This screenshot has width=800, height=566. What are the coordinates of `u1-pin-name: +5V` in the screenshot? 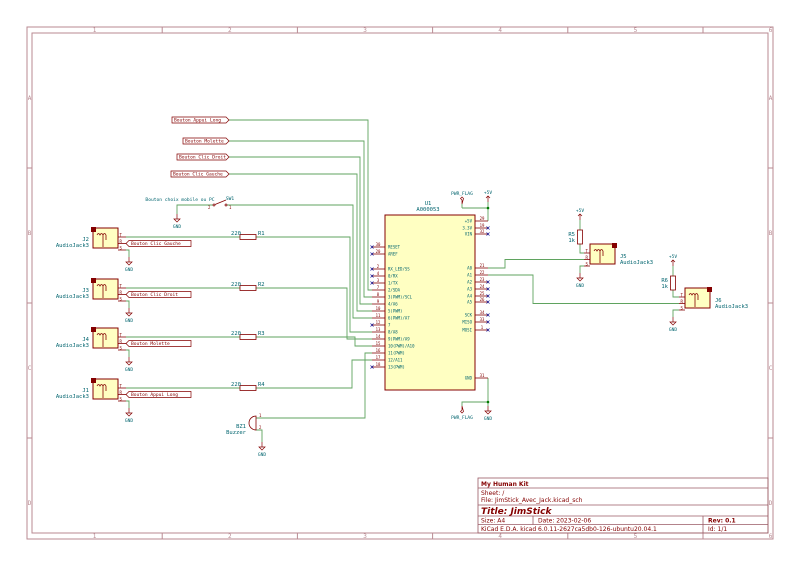 It's located at (469, 220).